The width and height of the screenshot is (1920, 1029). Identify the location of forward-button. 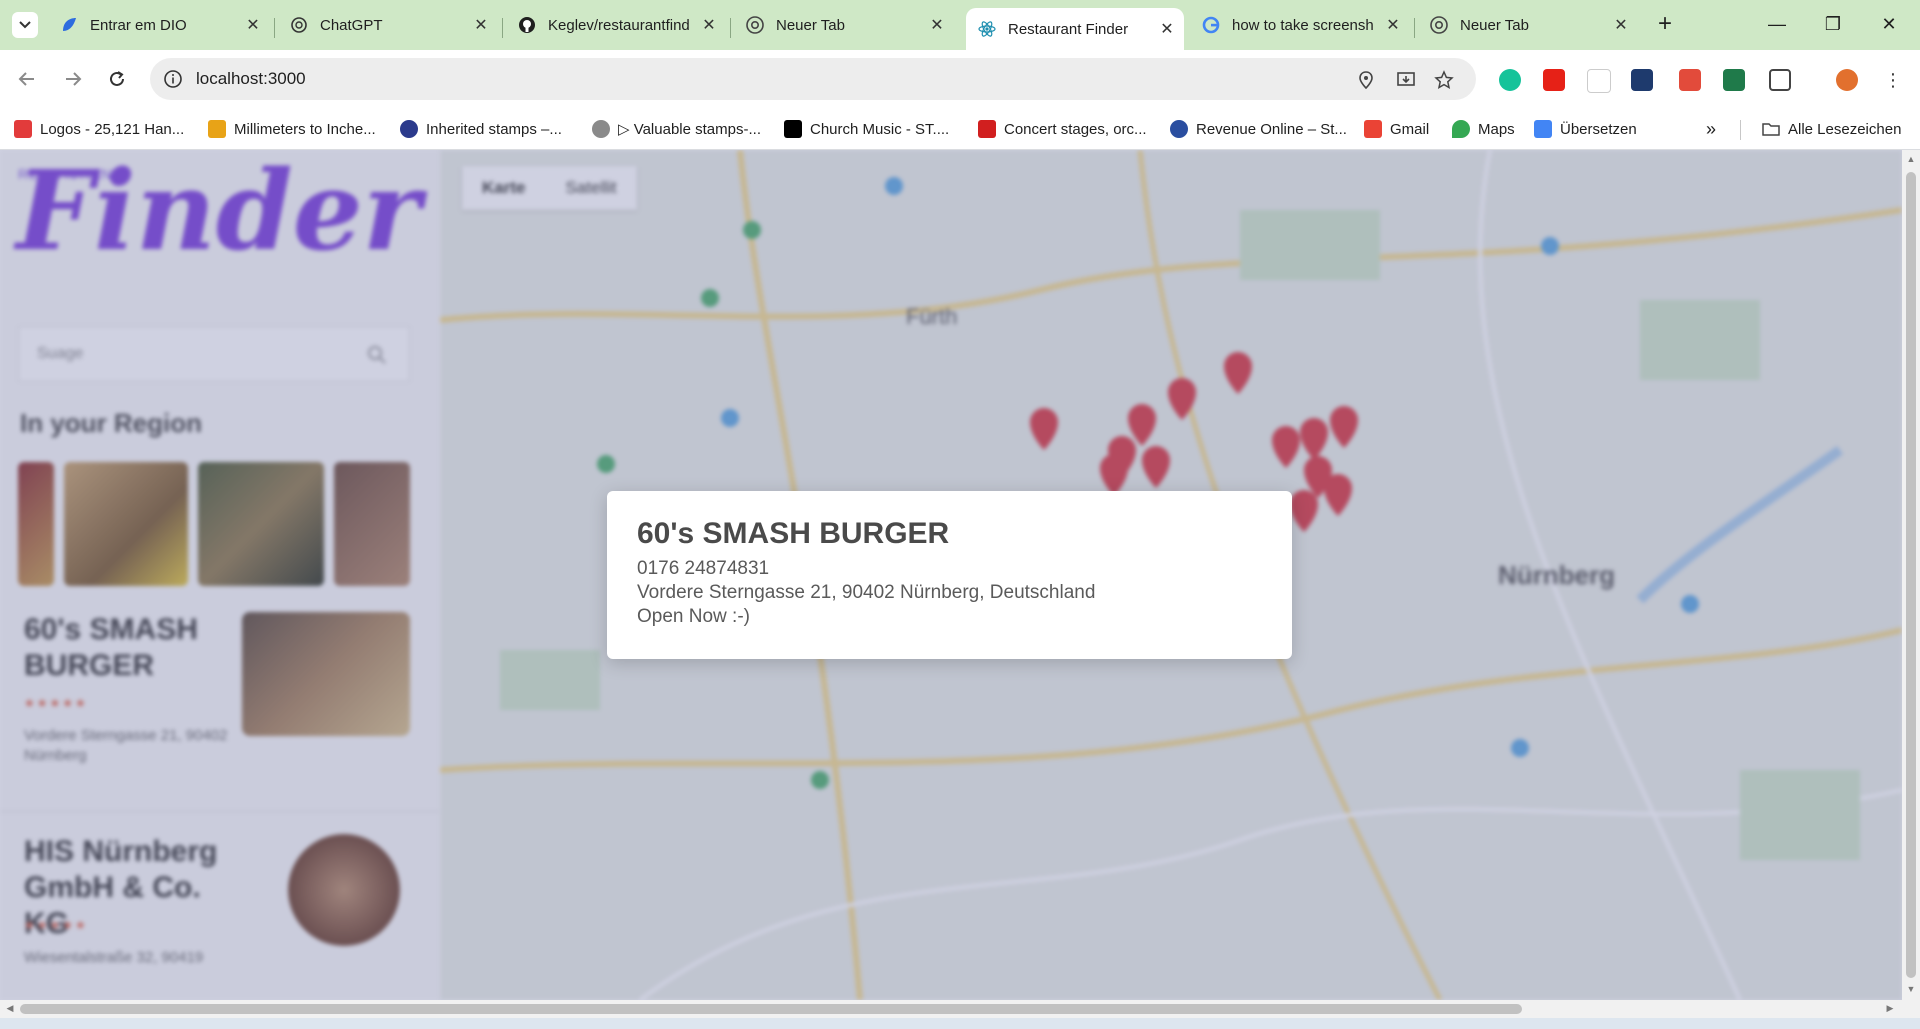
(73, 79).